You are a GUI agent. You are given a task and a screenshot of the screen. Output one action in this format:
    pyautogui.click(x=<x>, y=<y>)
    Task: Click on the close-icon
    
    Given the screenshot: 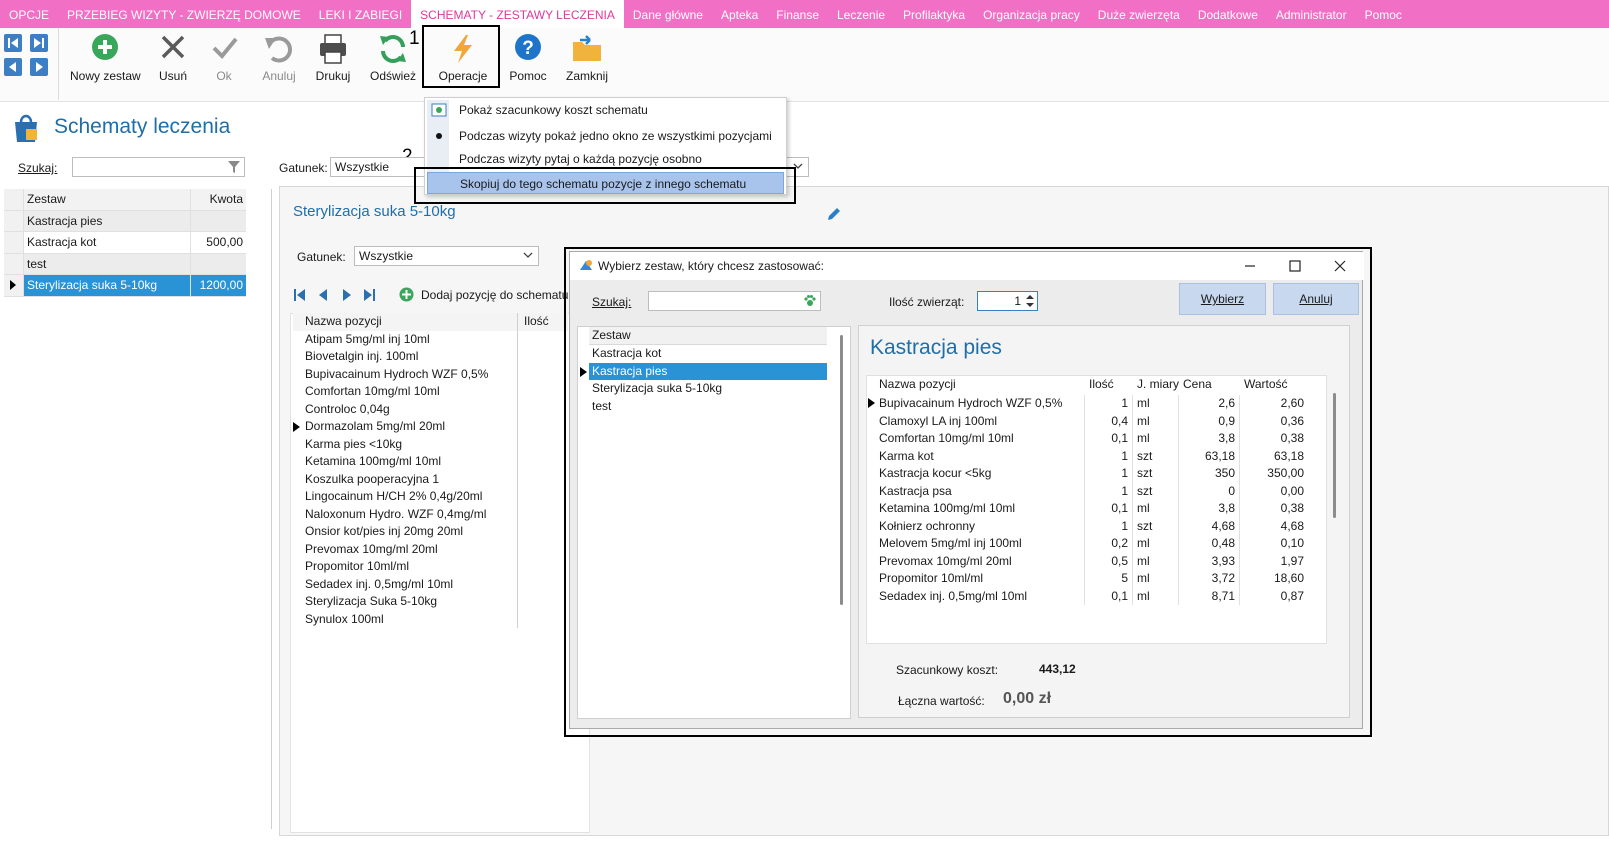 What is the action you would take?
    pyautogui.click(x=1340, y=266)
    